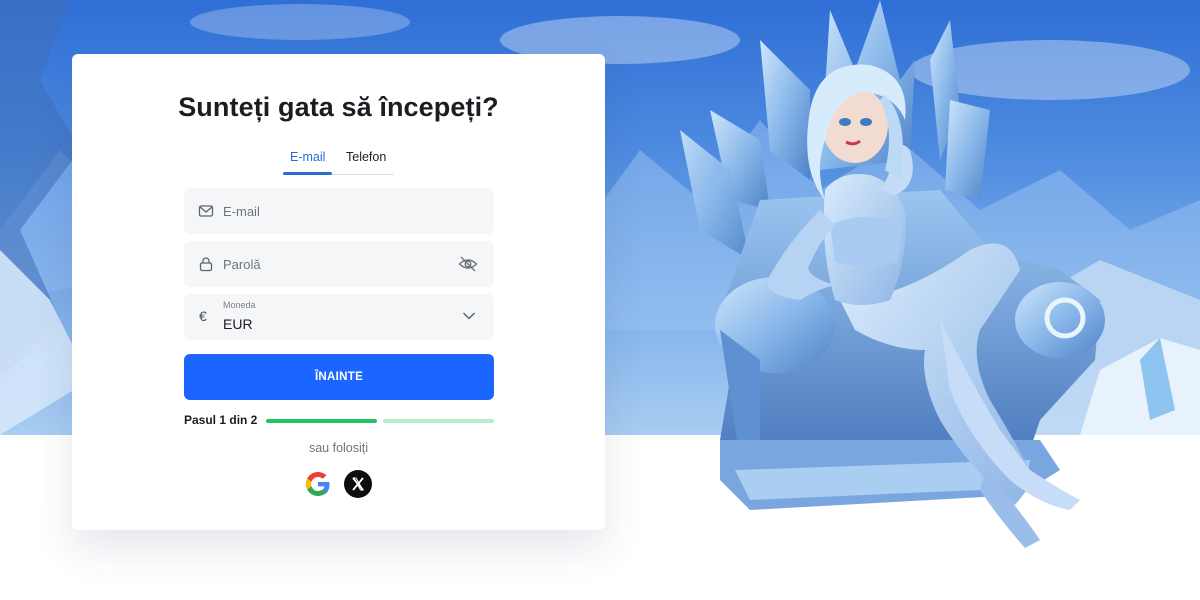  I want to click on password-field: Parolă, so click(339, 264).